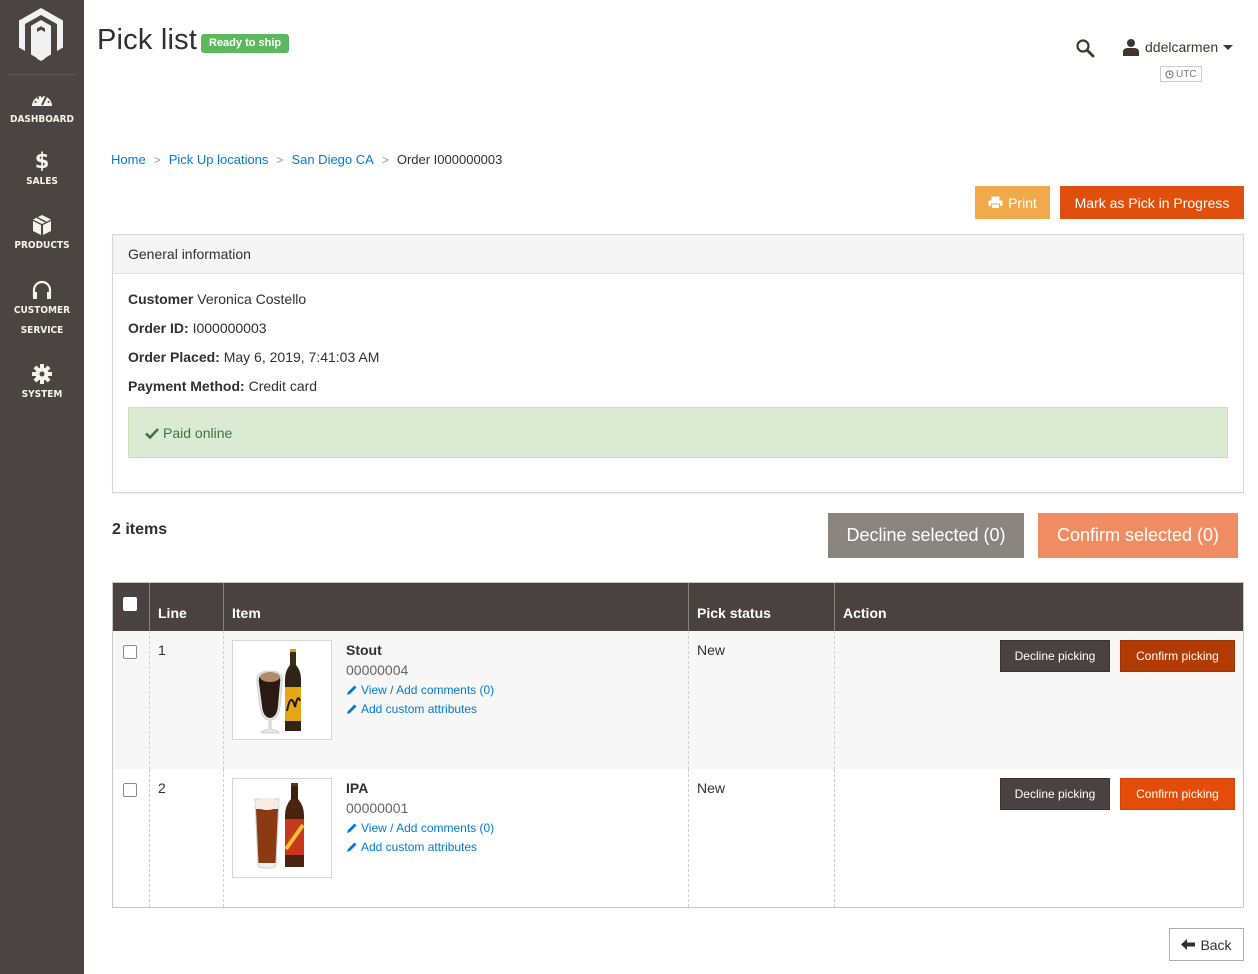 This screenshot has width=1258, height=974. I want to click on items-count: 2 items, so click(140, 529).